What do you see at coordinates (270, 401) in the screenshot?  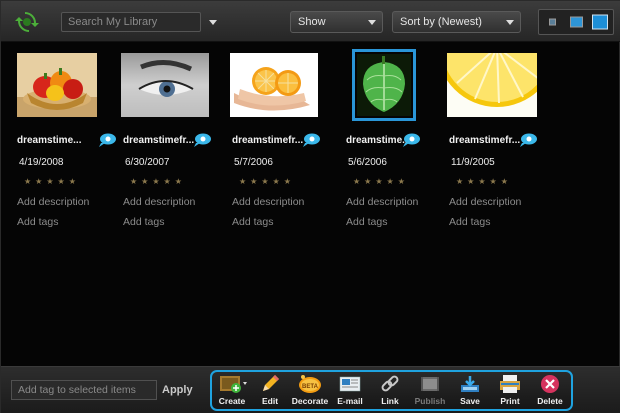 I see `edit-label: Edit` at bounding box center [270, 401].